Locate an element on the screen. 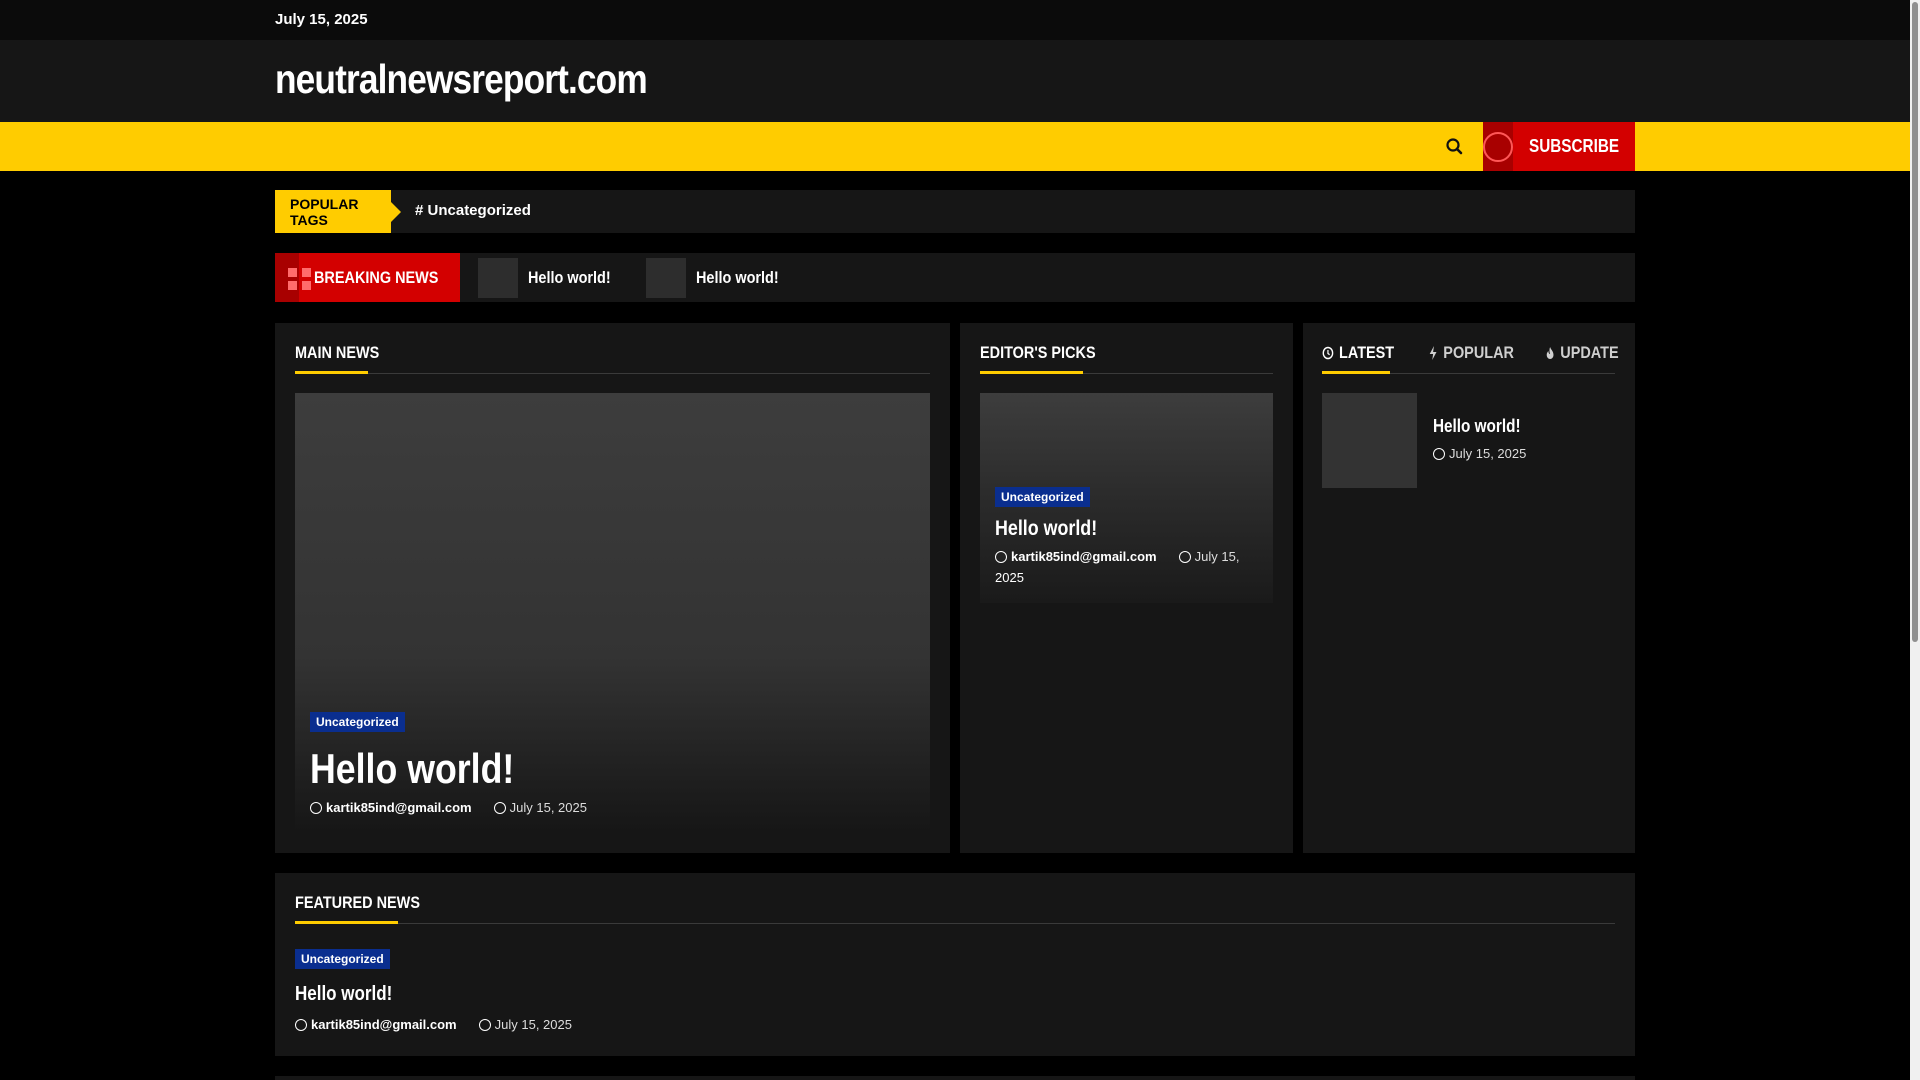  post-meta: July 15, 2025 is located at coordinates (1479, 453).